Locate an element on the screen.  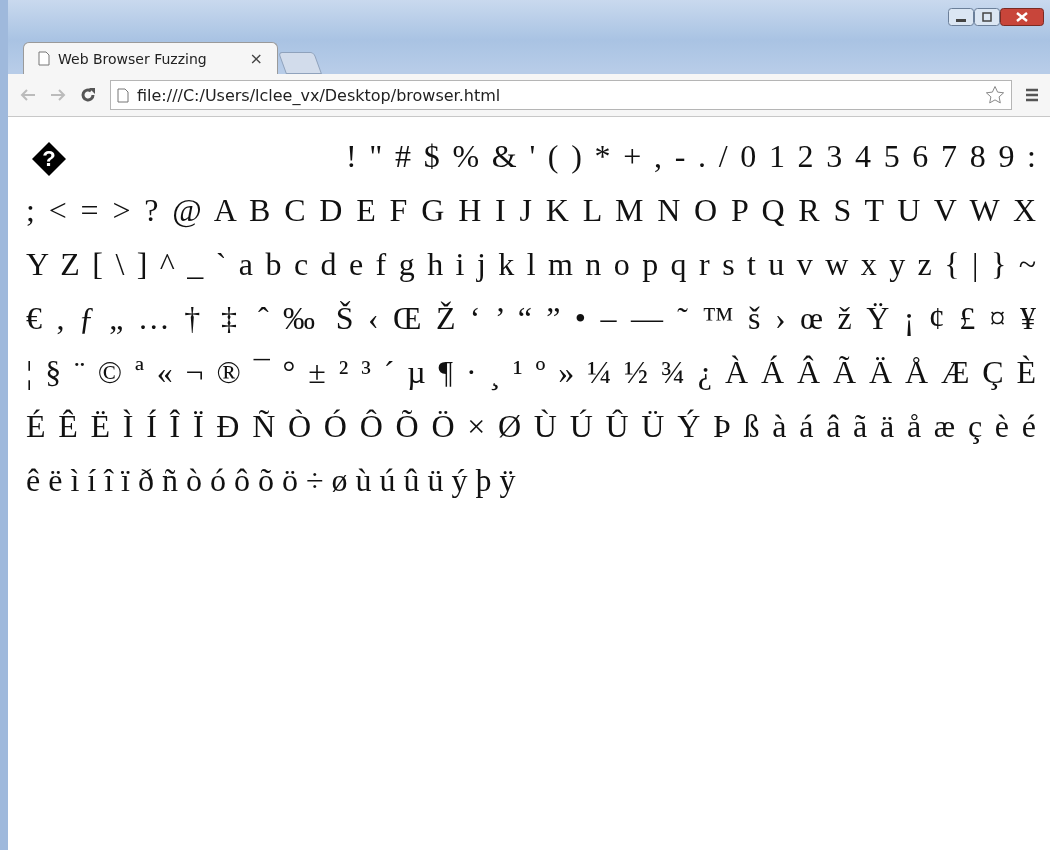
character-line: Y Z [ \ ] ^ _ ` a b c d e f g h i j k l m n o p q r s t u v w x y z { | } ~ is located at coordinates (531, 264).